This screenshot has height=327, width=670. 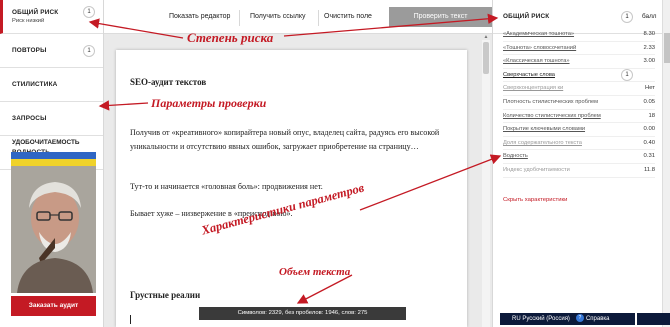 What do you see at coordinates (53, 229) in the screenshot?
I see `author-photo` at bounding box center [53, 229].